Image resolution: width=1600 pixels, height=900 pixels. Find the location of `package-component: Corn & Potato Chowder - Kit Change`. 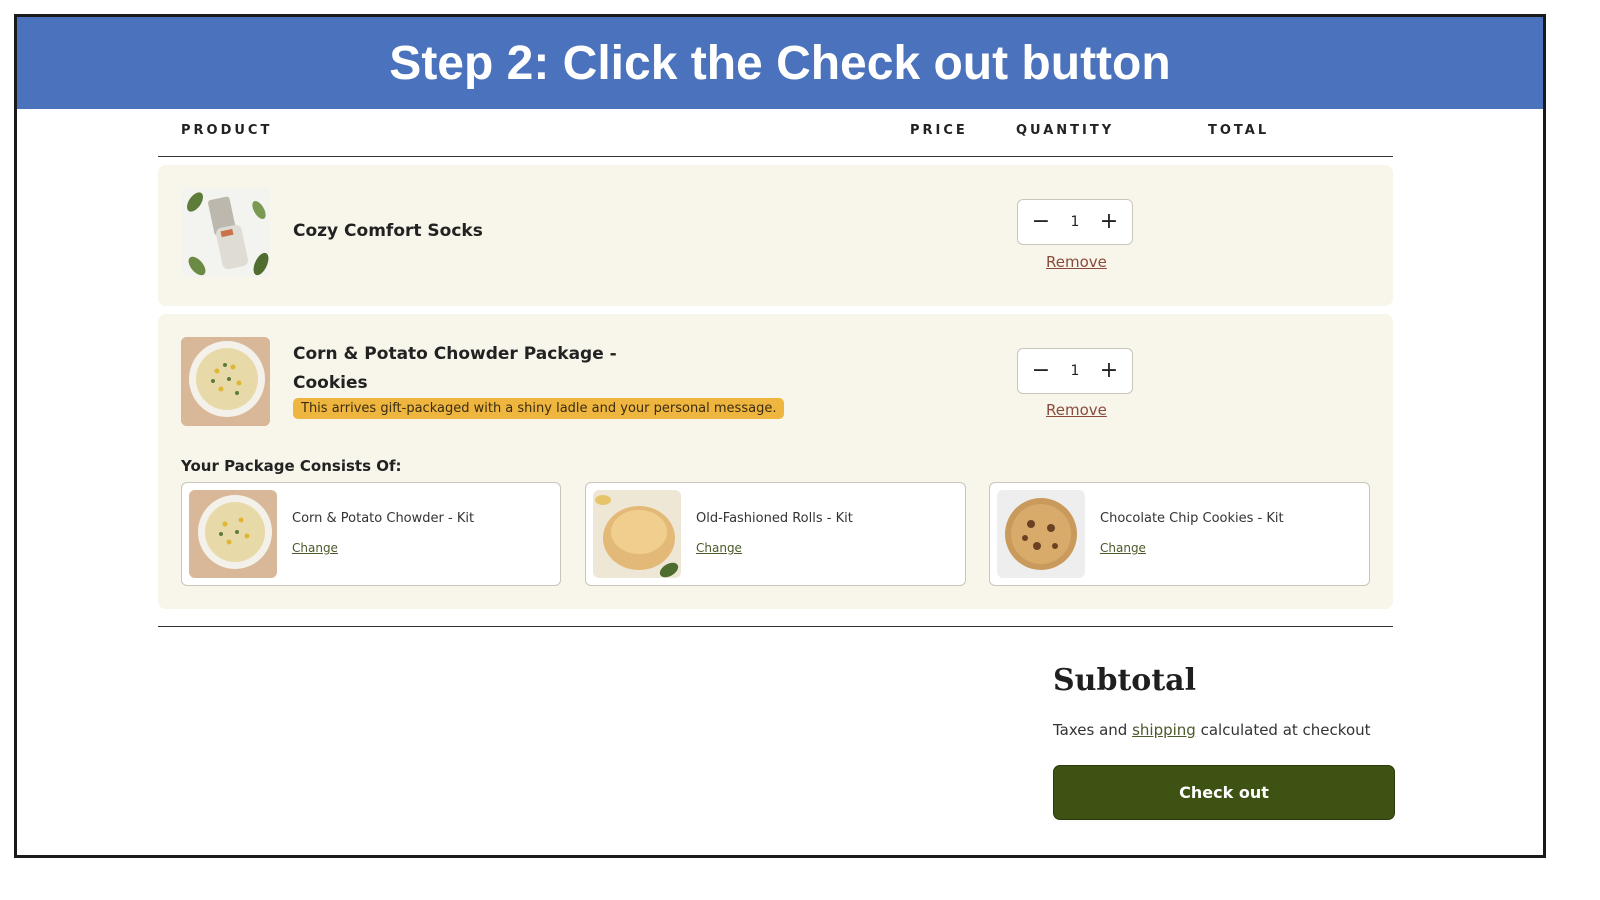

package-component: Corn & Potato Chowder - Kit Change is located at coordinates (371, 534).